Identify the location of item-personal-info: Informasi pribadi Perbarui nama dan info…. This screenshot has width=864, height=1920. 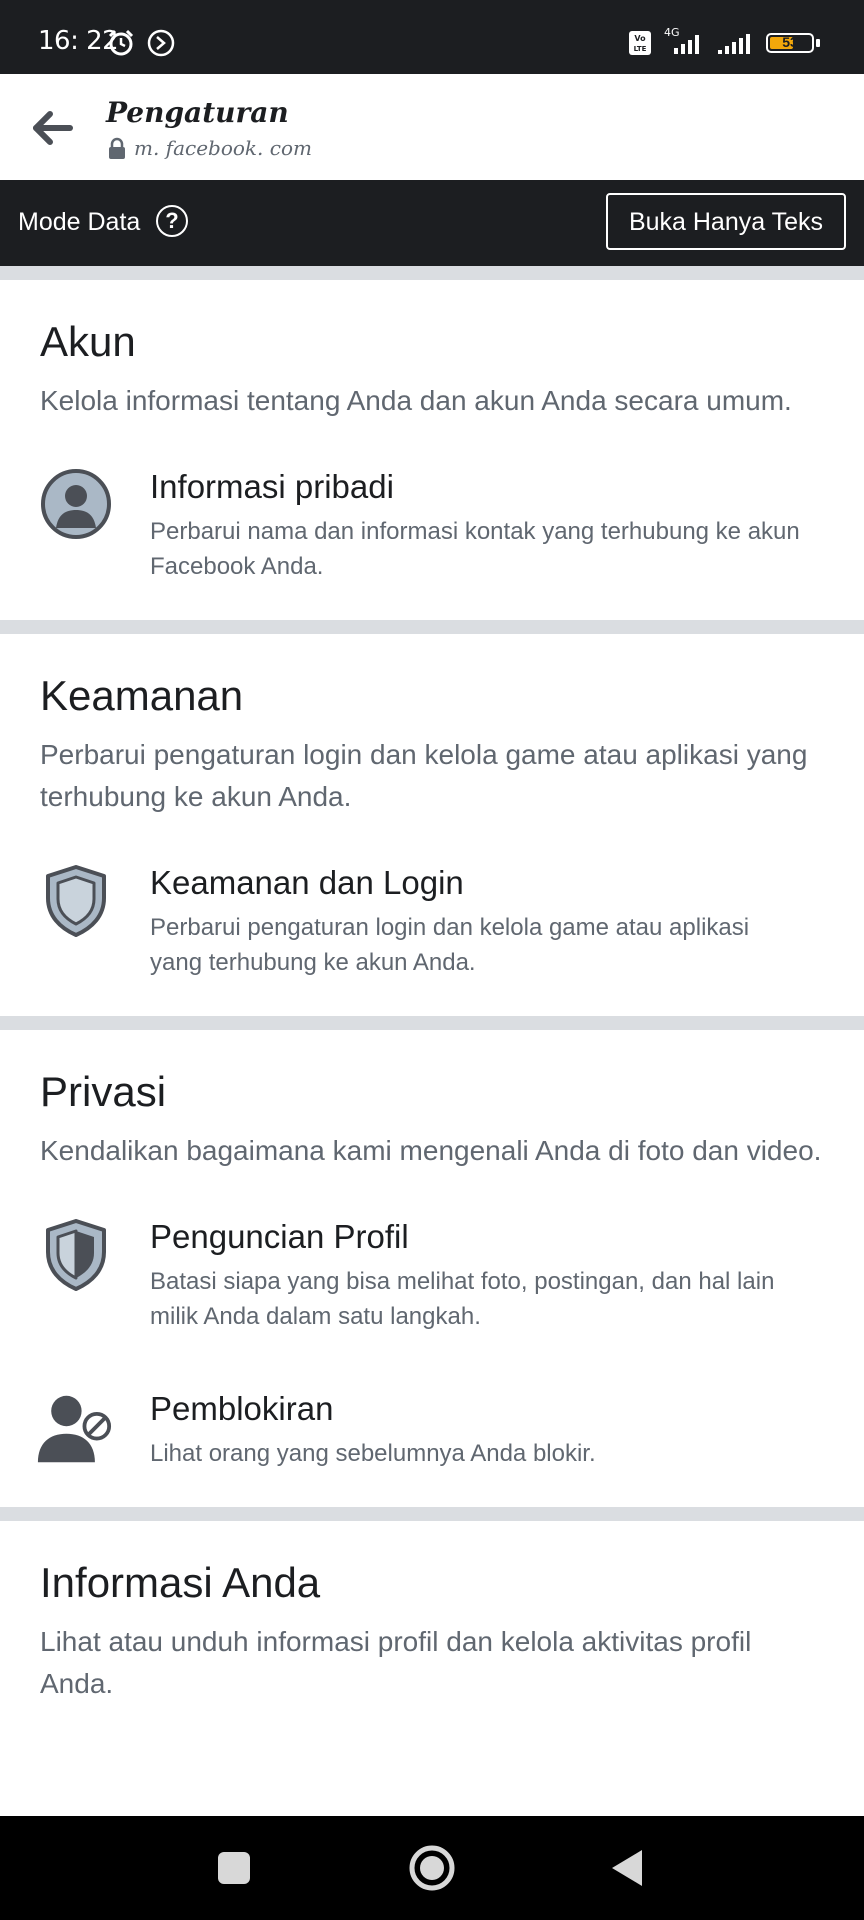
(432, 526).